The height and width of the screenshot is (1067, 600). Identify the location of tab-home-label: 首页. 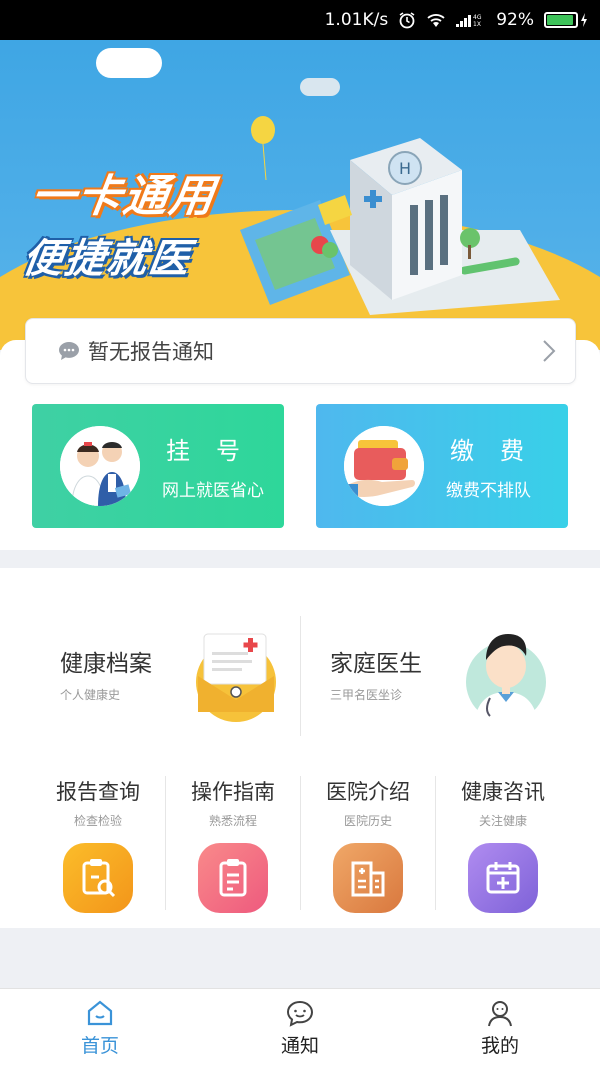
(99, 1045).